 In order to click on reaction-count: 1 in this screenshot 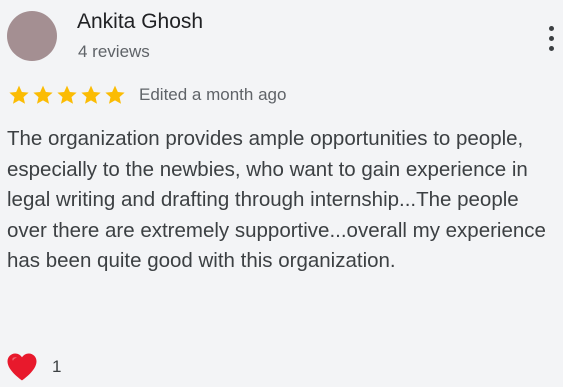, I will do `click(57, 366)`.